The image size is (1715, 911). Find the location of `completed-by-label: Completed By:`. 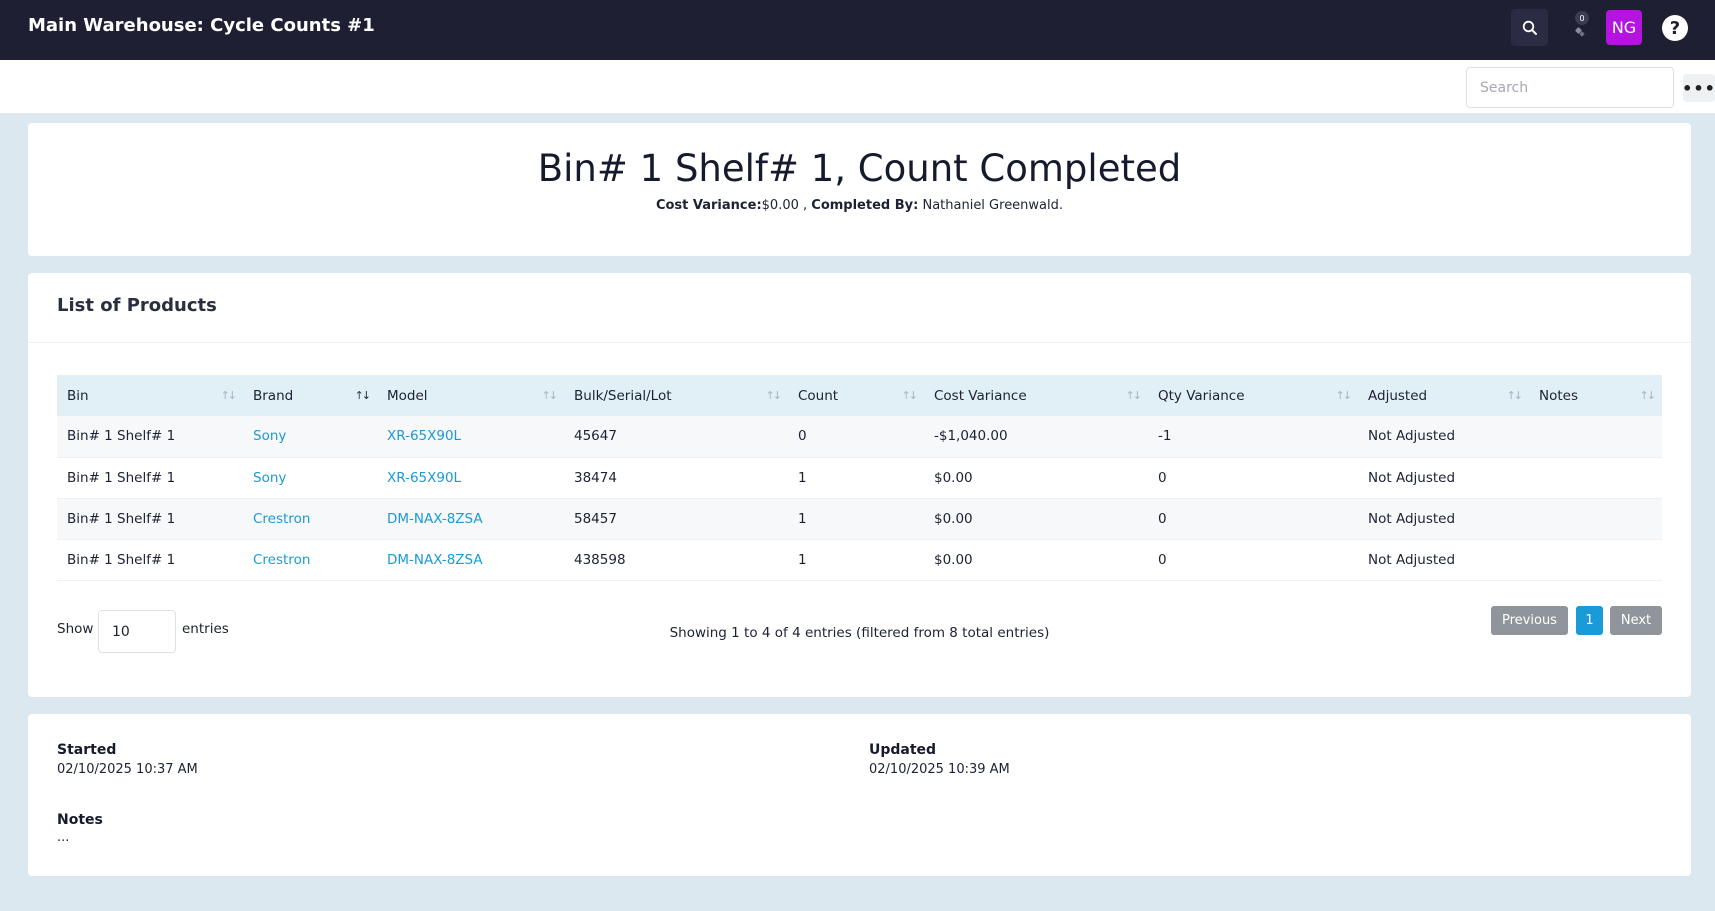

completed-by-label: Completed By: is located at coordinates (865, 205).